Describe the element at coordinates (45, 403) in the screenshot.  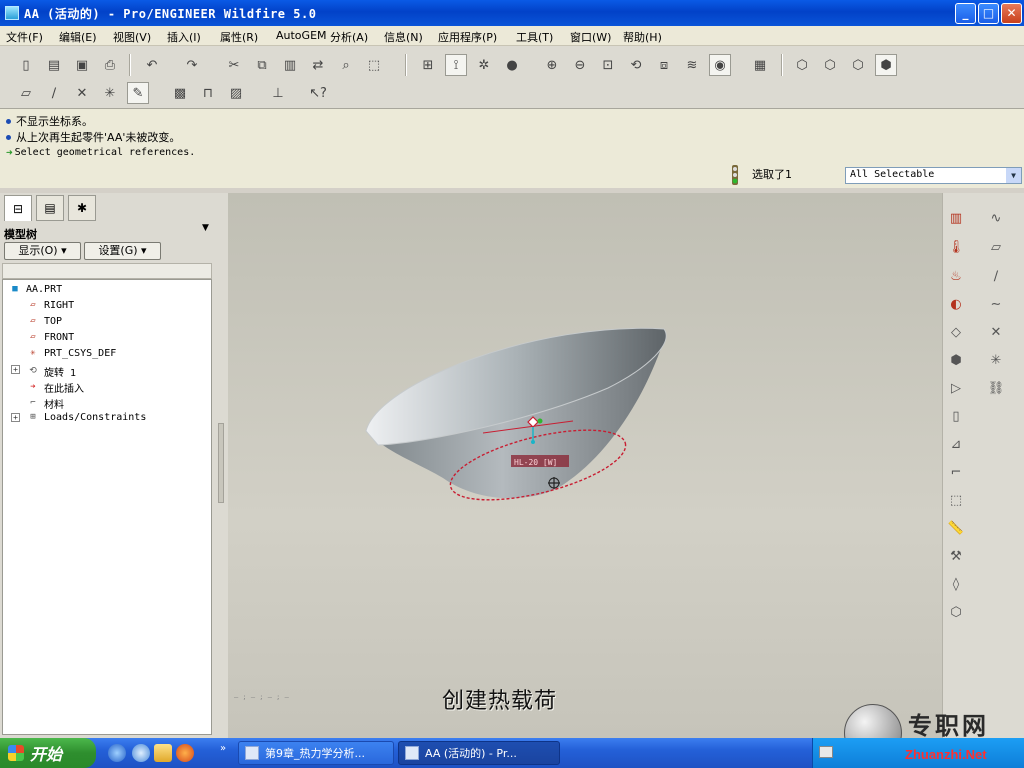
I see `tree-item-material: ⌐ 材料` at that location.